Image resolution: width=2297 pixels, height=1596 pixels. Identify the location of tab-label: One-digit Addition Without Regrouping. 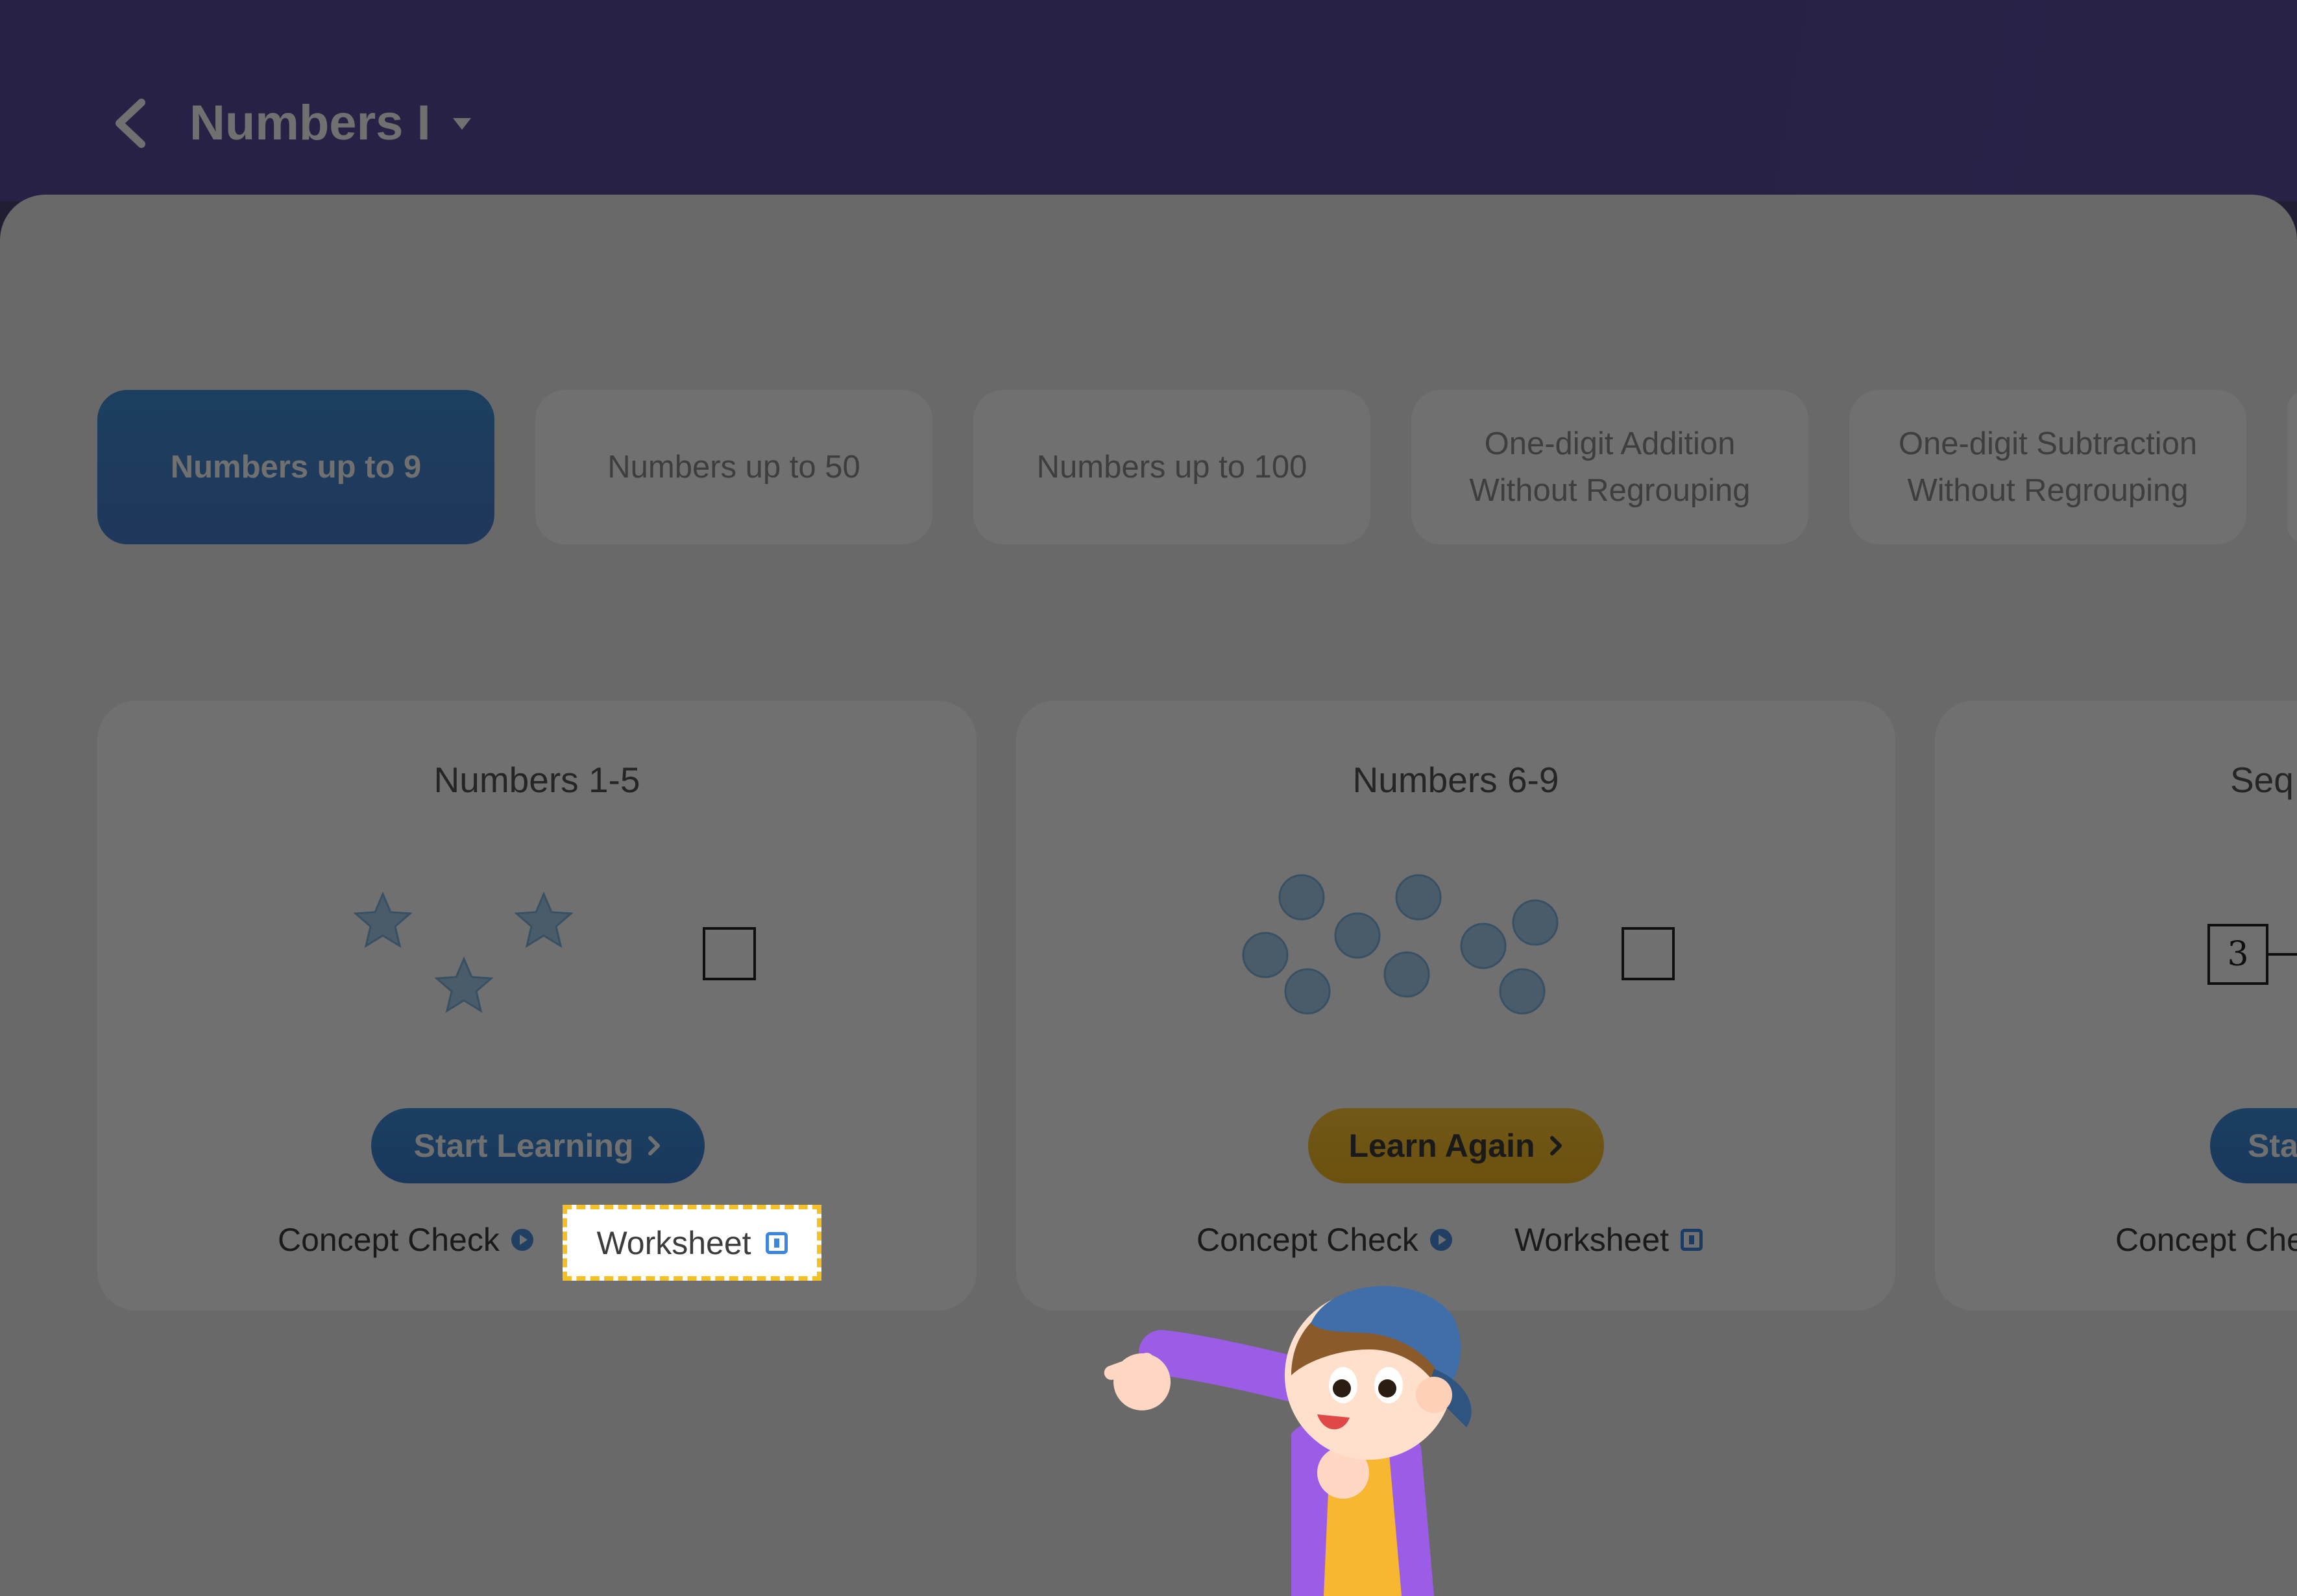
(1610, 467).